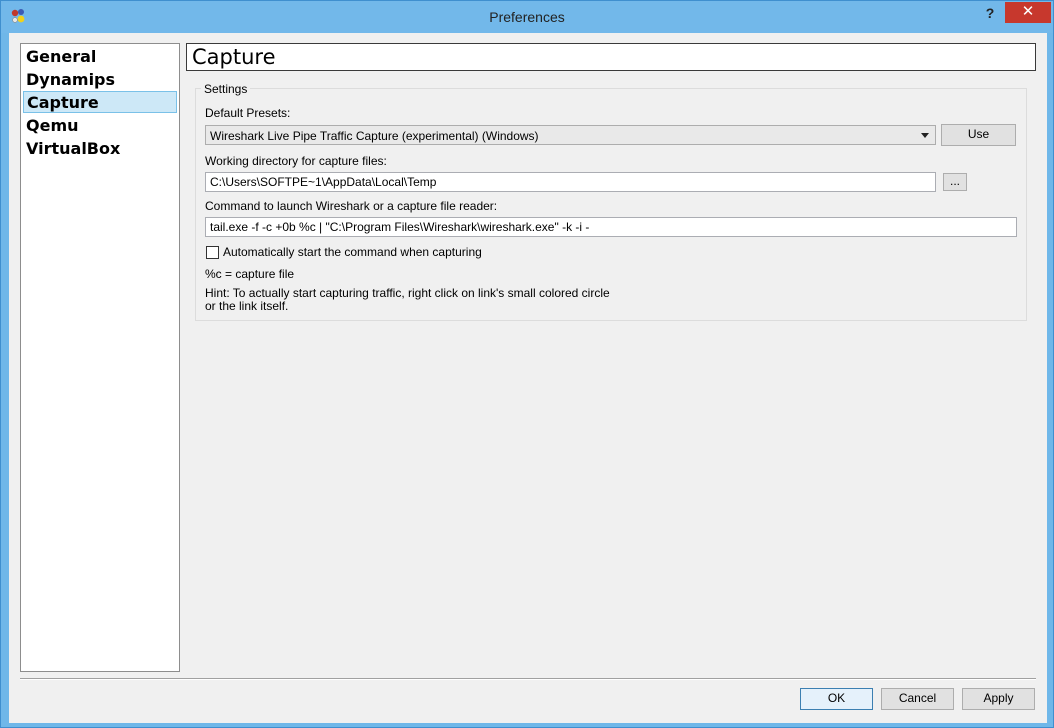 The image size is (1054, 728). What do you see at coordinates (100, 57) in the screenshot?
I see `nav-item-general: General` at bounding box center [100, 57].